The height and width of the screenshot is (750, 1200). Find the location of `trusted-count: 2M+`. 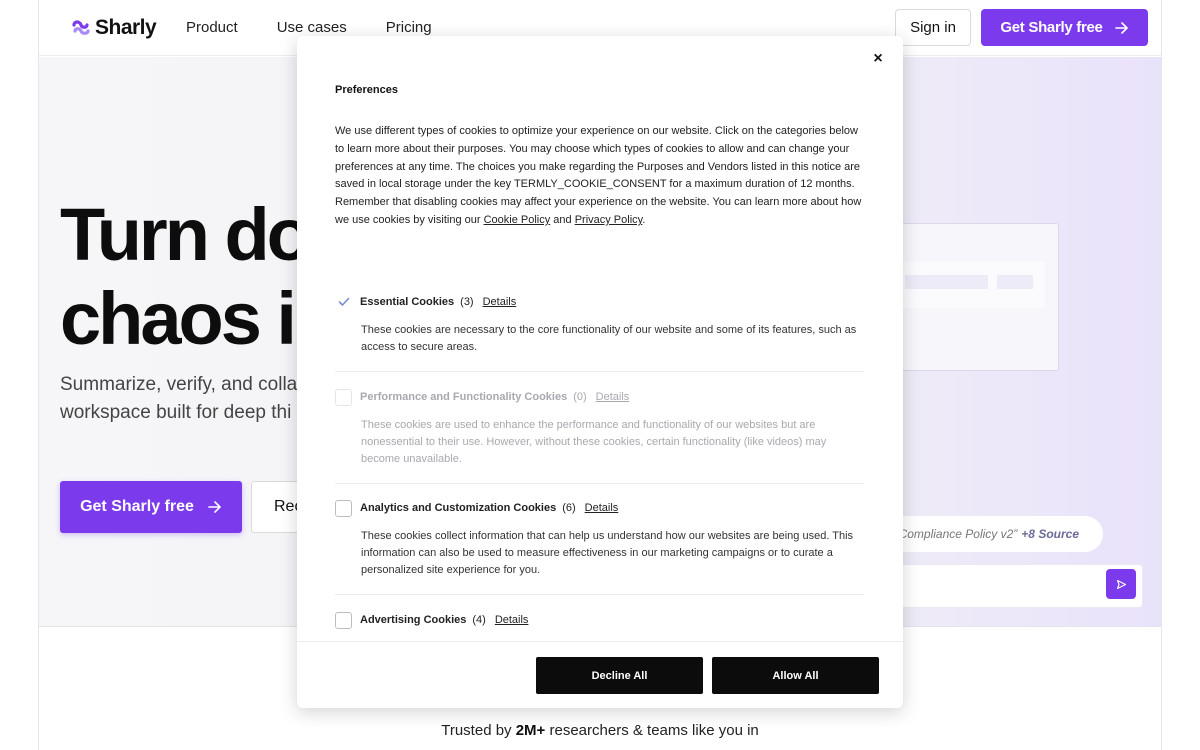

trusted-count: 2M+ is located at coordinates (530, 730).